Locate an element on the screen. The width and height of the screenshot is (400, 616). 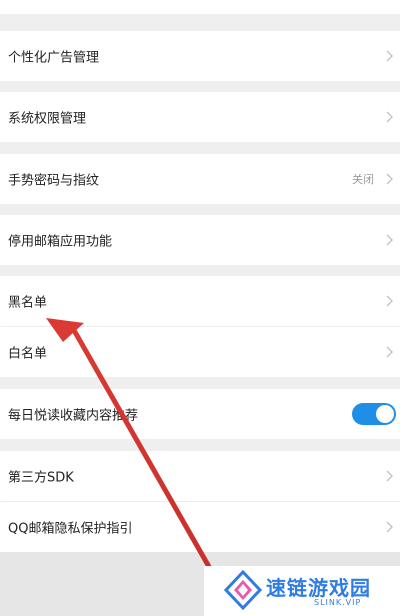
row-blacklist: 黑名单 is located at coordinates (200, 301).